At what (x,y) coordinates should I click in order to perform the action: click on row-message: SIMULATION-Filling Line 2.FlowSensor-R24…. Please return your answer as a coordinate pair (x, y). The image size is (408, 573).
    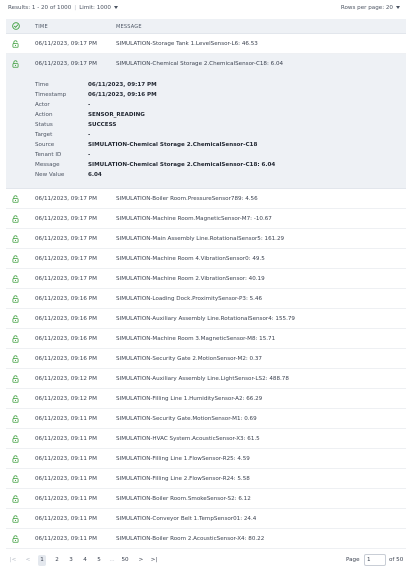
    Looking at the image, I should click on (183, 479).